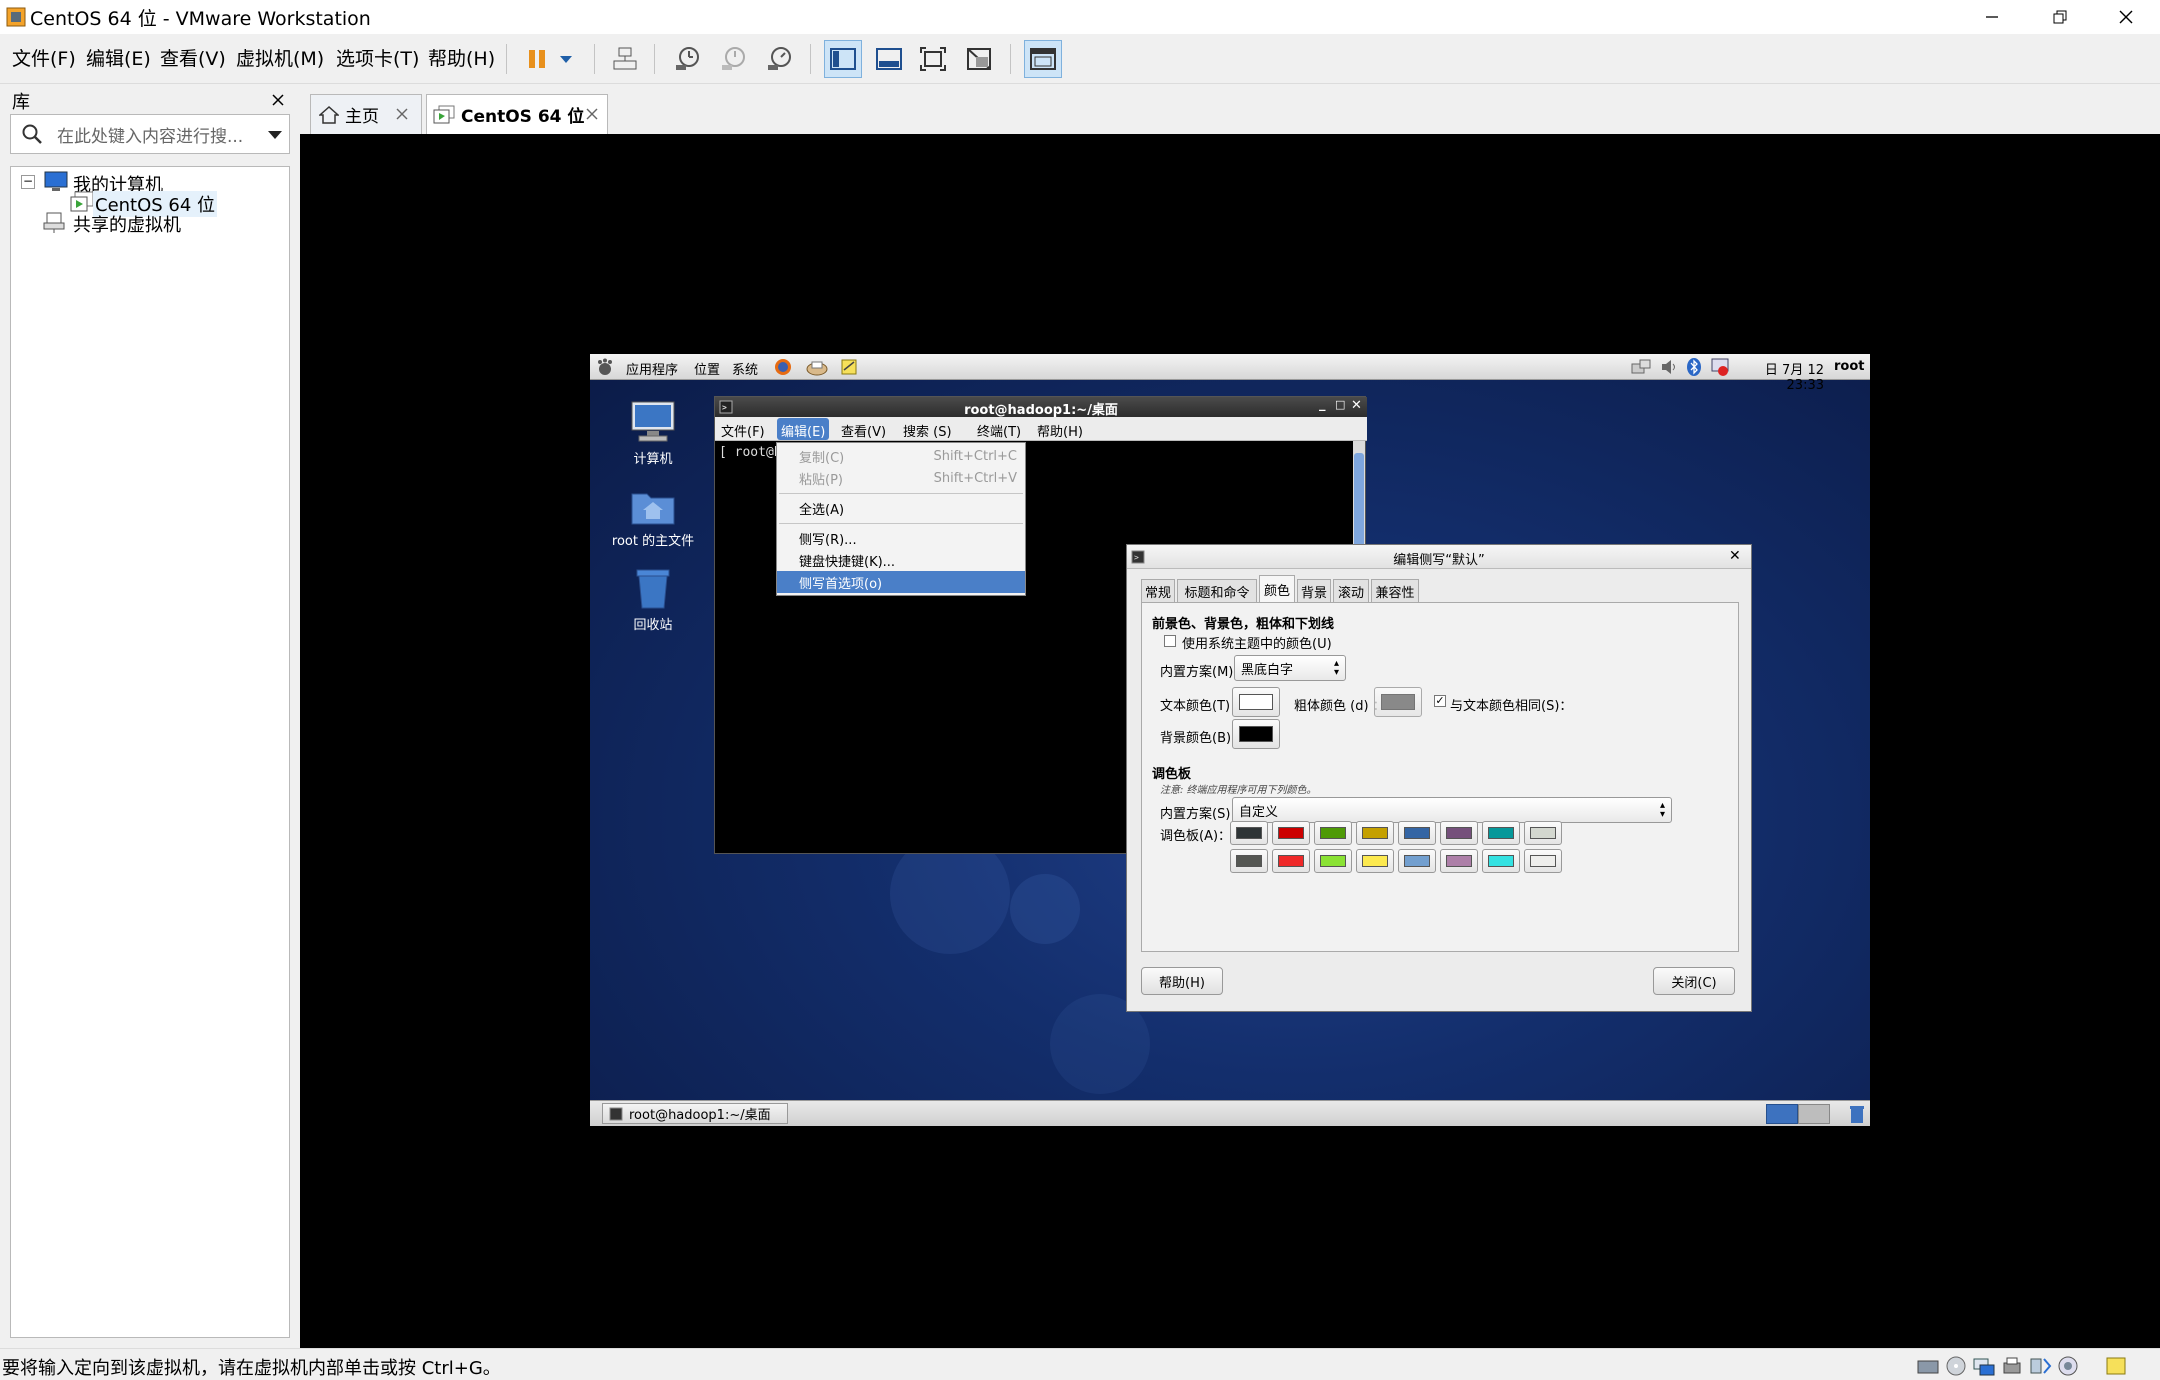 The width and height of the screenshot is (2160, 1380). Describe the element at coordinates (1641, 367) in the screenshot. I see `network-icon` at that location.